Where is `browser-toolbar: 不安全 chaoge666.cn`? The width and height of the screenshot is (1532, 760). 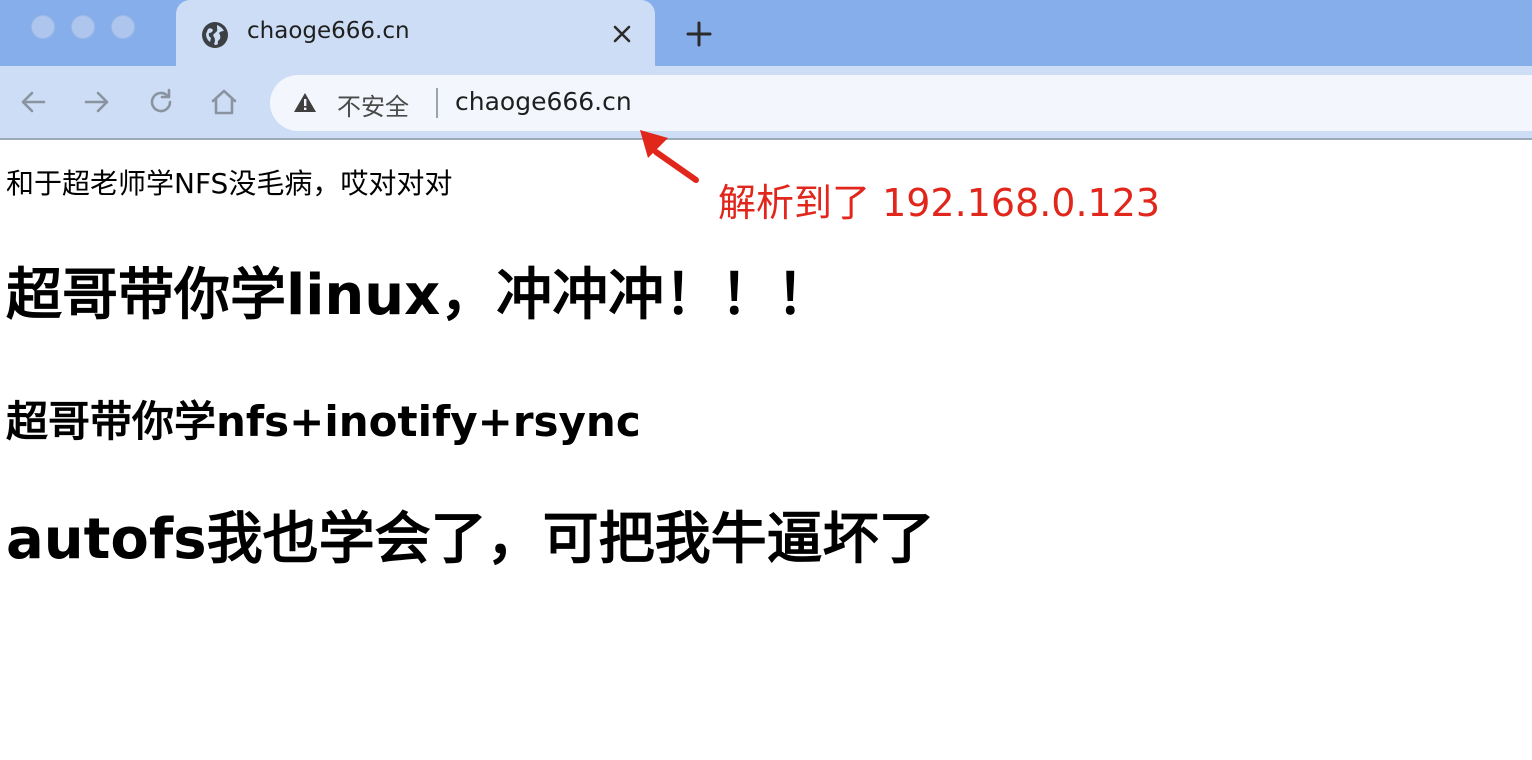 browser-toolbar: 不安全 chaoge666.cn is located at coordinates (766, 103).